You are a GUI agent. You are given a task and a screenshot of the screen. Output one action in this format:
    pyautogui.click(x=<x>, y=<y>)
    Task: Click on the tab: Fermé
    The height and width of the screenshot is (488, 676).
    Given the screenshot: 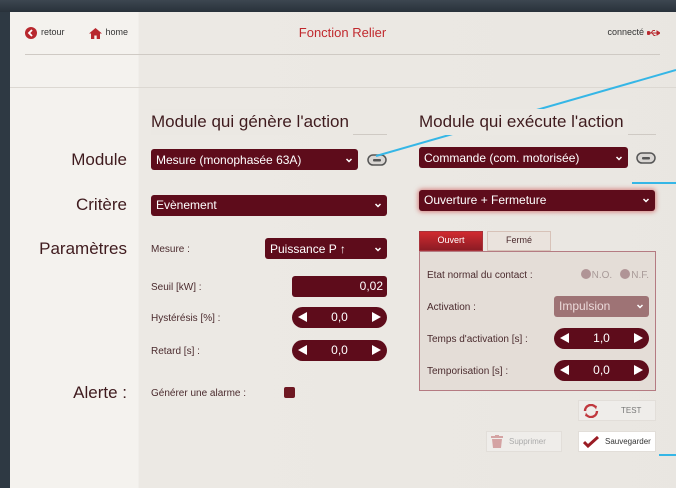 What is the action you would take?
    pyautogui.click(x=519, y=241)
    